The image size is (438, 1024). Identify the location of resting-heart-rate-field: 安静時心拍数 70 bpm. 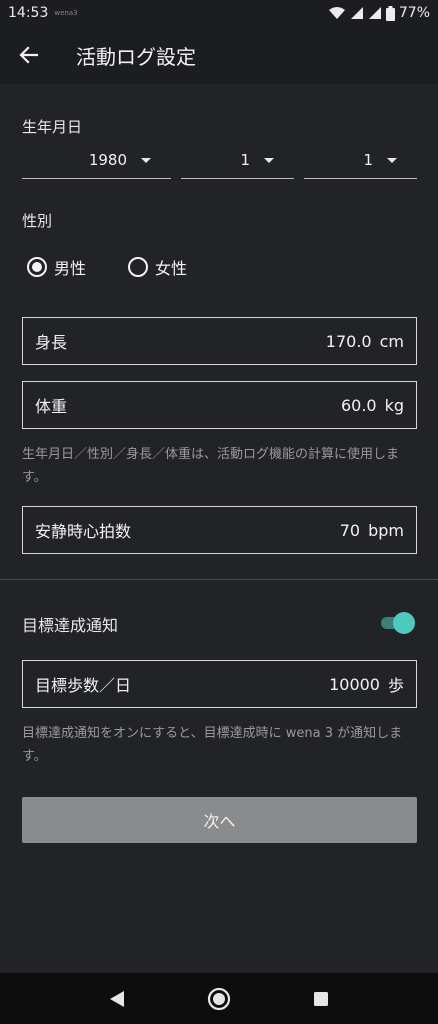
(219, 530).